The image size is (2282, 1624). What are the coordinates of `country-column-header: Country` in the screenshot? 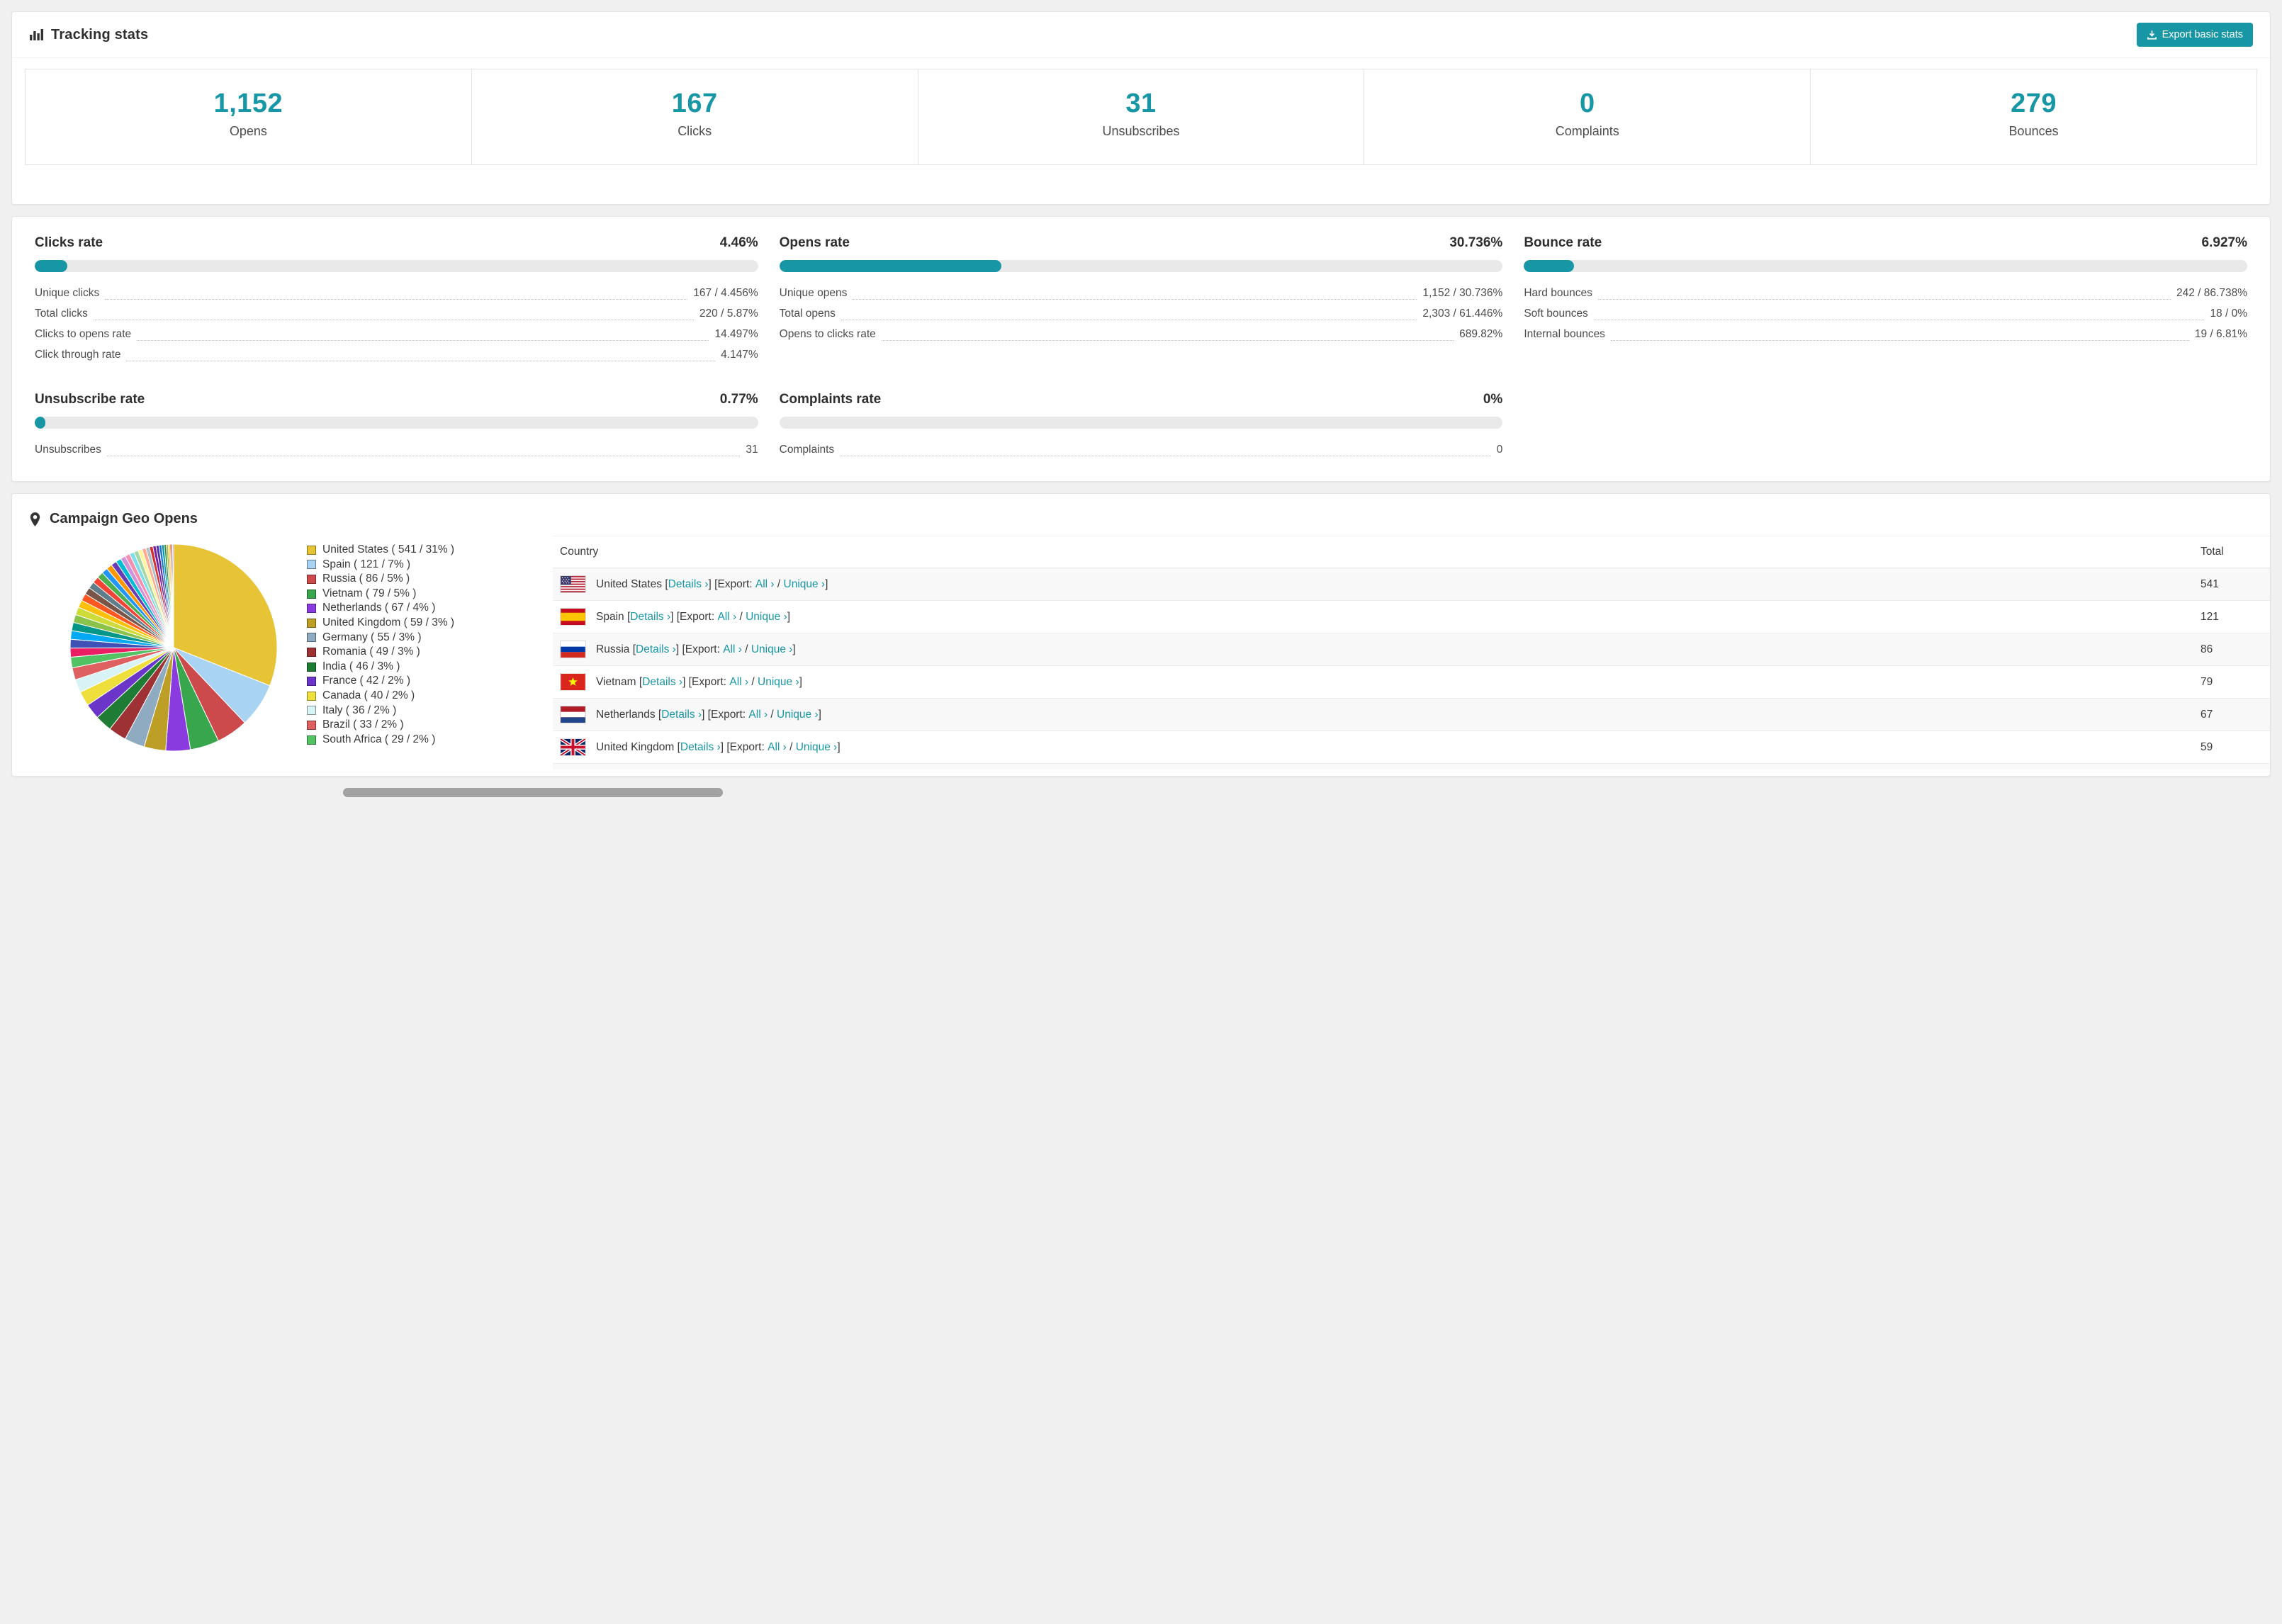 It's located at (1373, 552).